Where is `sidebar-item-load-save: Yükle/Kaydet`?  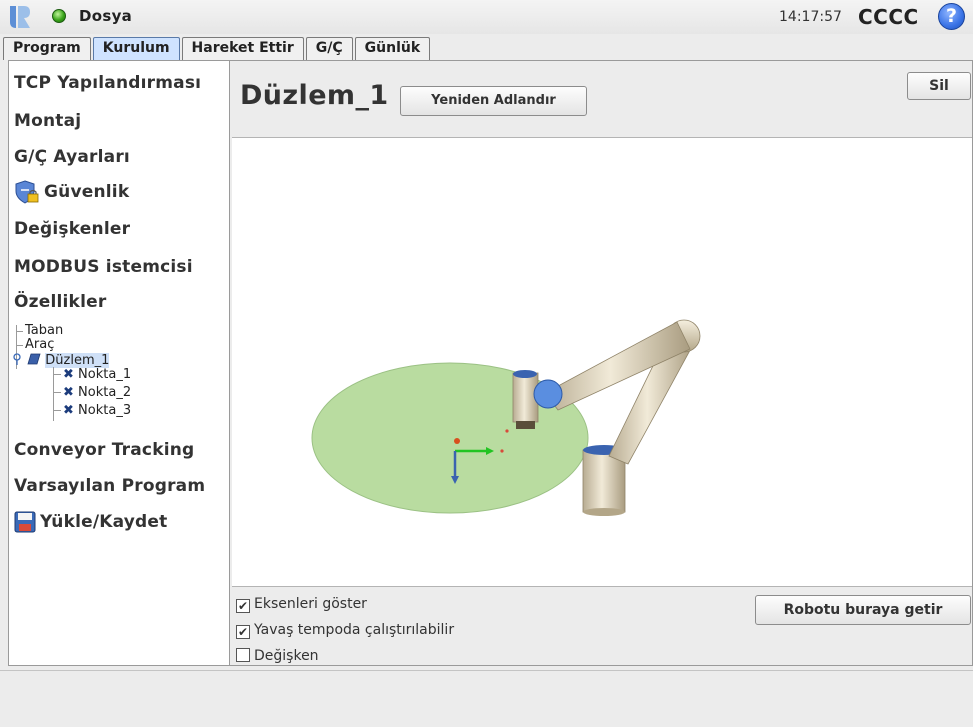 sidebar-item-load-save: Yükle/Kaydet is located at coordinates (90, 522).